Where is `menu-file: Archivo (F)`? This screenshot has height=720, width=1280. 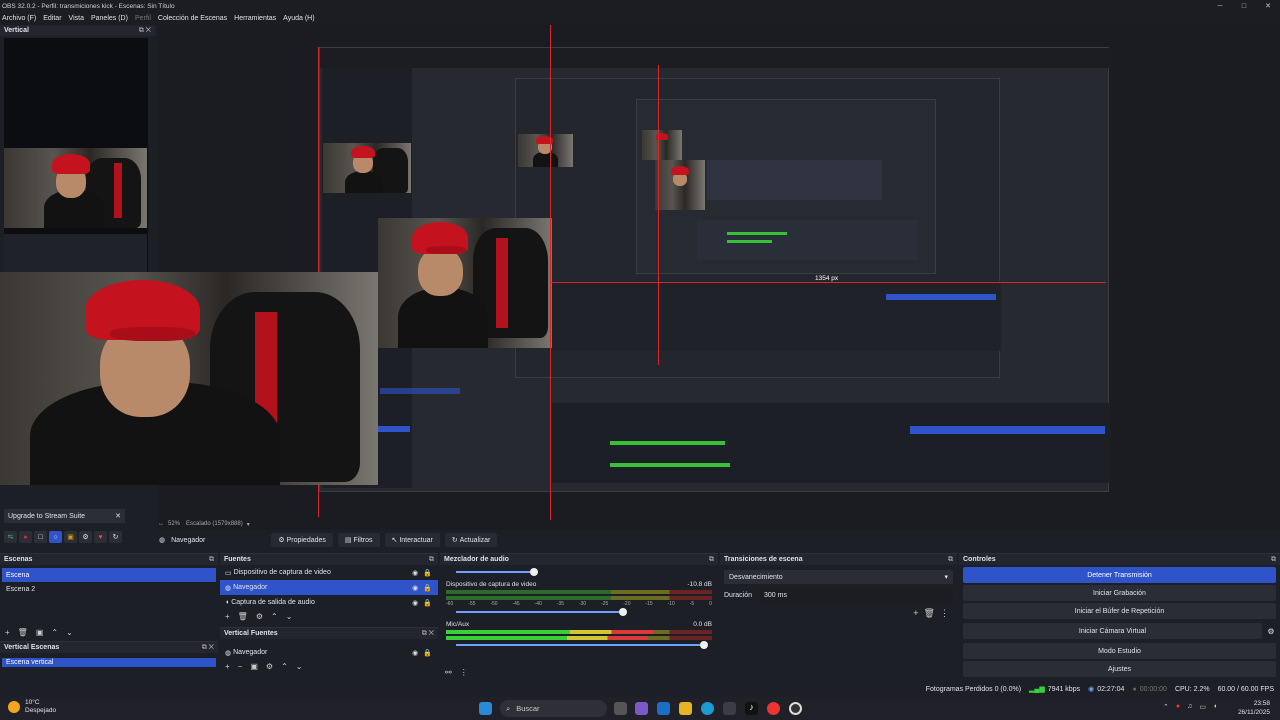
menu-file: Archivo (F) is located at coordinates (19, 18).